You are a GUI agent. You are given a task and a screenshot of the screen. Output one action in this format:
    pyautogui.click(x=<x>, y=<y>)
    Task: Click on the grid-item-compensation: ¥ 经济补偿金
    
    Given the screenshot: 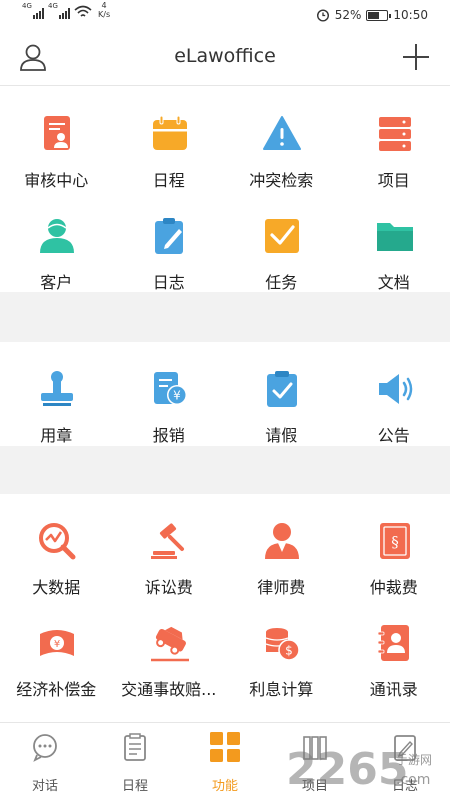 What is the action you would take?
    pyautogui.click(x=56, y=666)
    